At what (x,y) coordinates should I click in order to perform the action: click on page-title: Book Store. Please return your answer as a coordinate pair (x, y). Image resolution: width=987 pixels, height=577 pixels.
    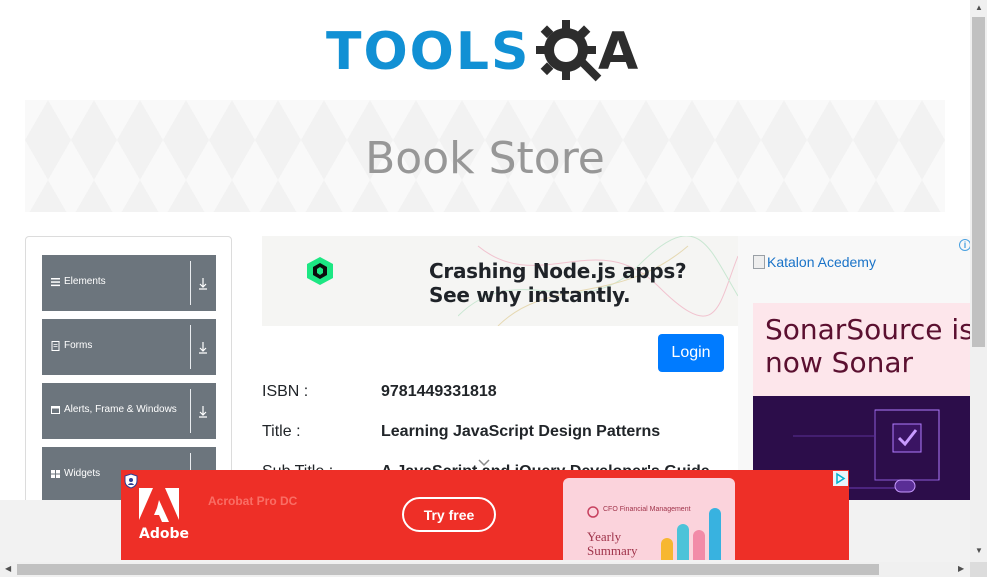
    Looking at the image, I should click on (485, 158).